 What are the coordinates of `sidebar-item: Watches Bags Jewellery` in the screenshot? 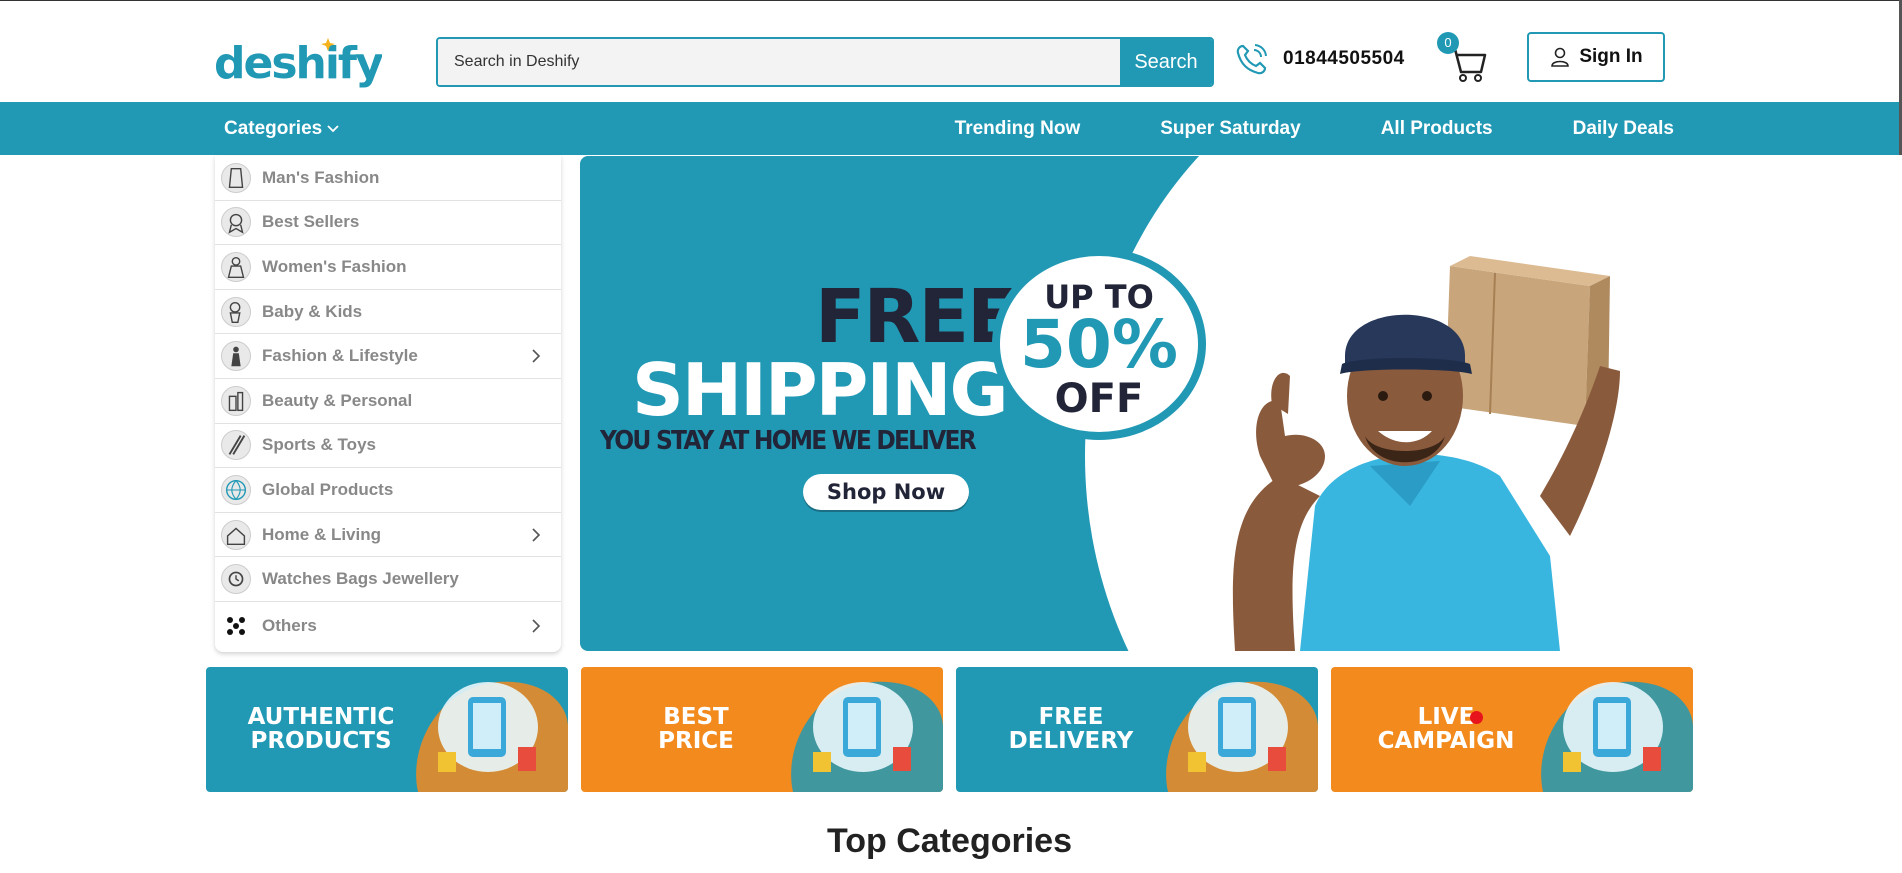 It's located at (388, 579).